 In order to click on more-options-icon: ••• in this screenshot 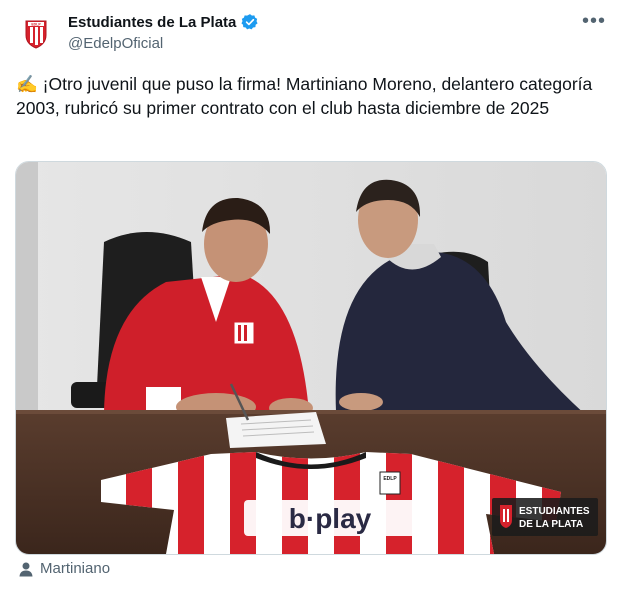, I will do `click(594, 21)`.